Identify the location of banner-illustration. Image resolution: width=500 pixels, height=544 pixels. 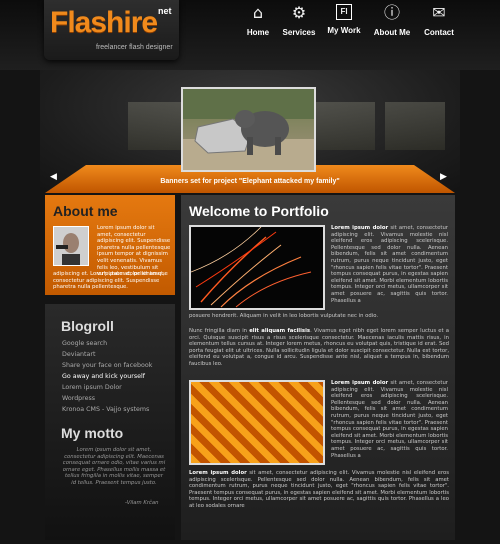
(248, 129).